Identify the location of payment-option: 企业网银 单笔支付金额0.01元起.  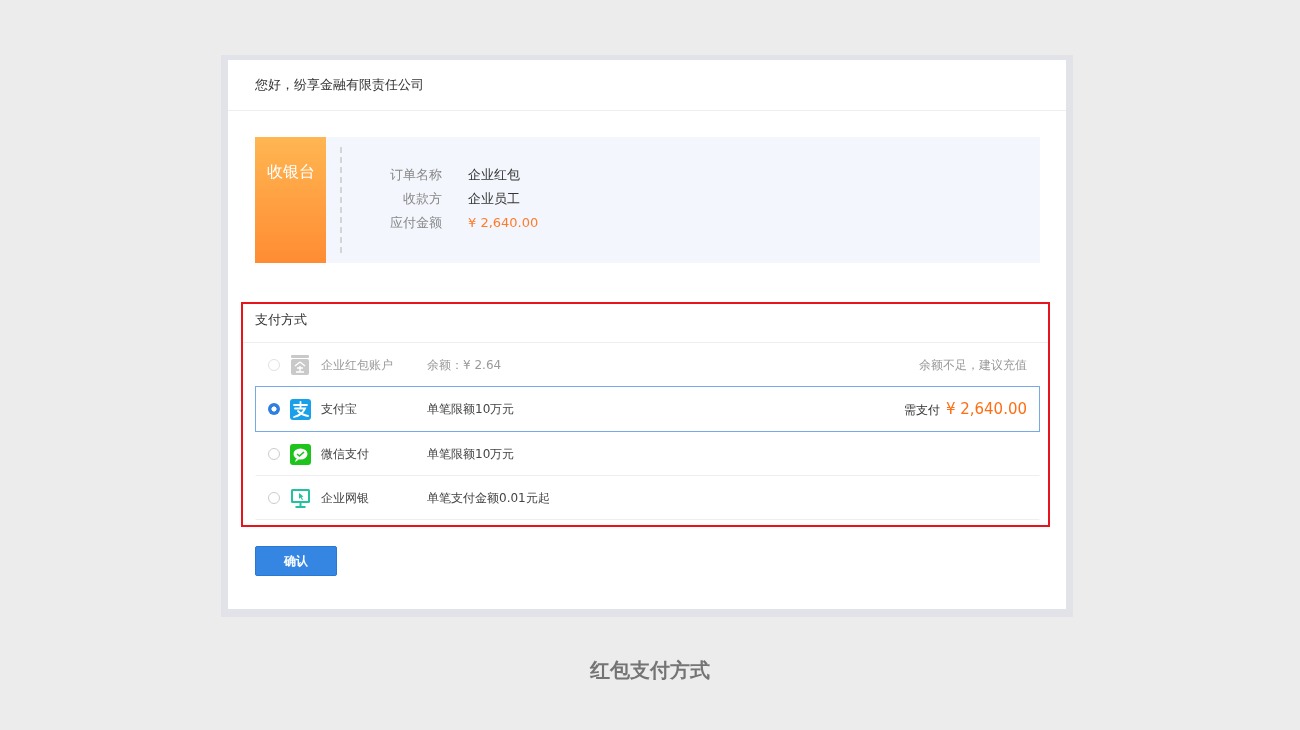
(647, 498).